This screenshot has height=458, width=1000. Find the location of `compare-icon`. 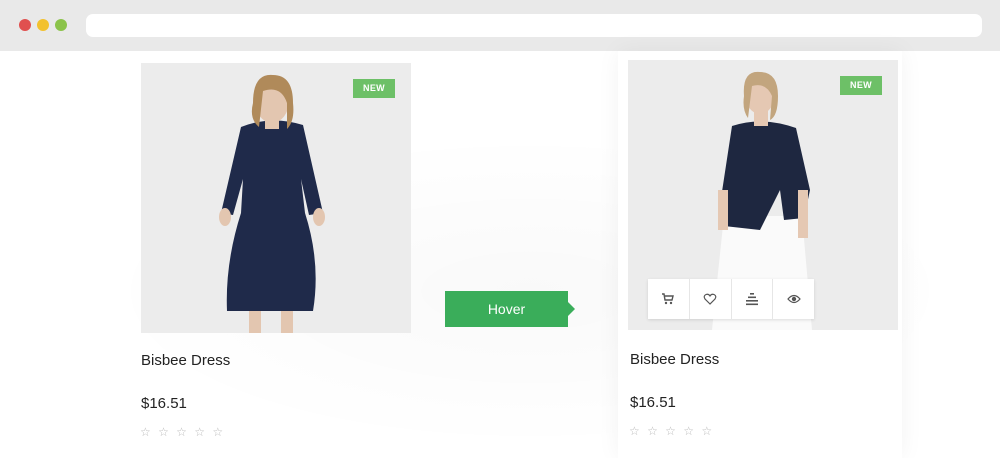

compare-icon is located at coordinates (751, 299).